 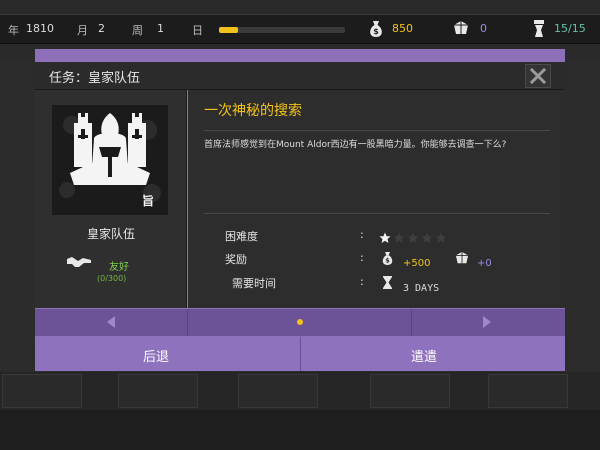 I want to click on time-label: 需要时间, so click(x=254, y=283).